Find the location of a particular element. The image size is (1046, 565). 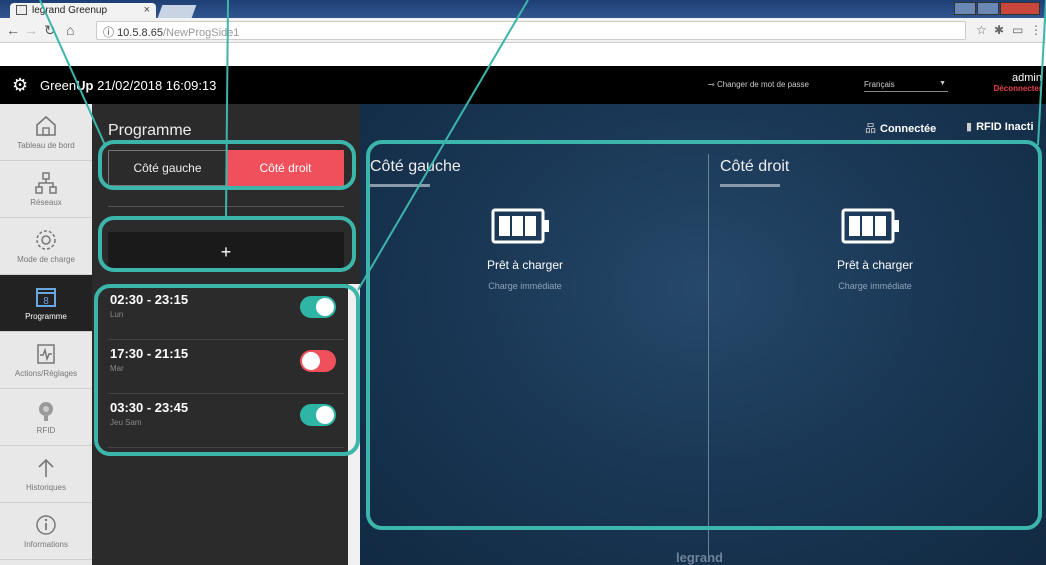

new-tab-button is located at coordinates (177, 11).